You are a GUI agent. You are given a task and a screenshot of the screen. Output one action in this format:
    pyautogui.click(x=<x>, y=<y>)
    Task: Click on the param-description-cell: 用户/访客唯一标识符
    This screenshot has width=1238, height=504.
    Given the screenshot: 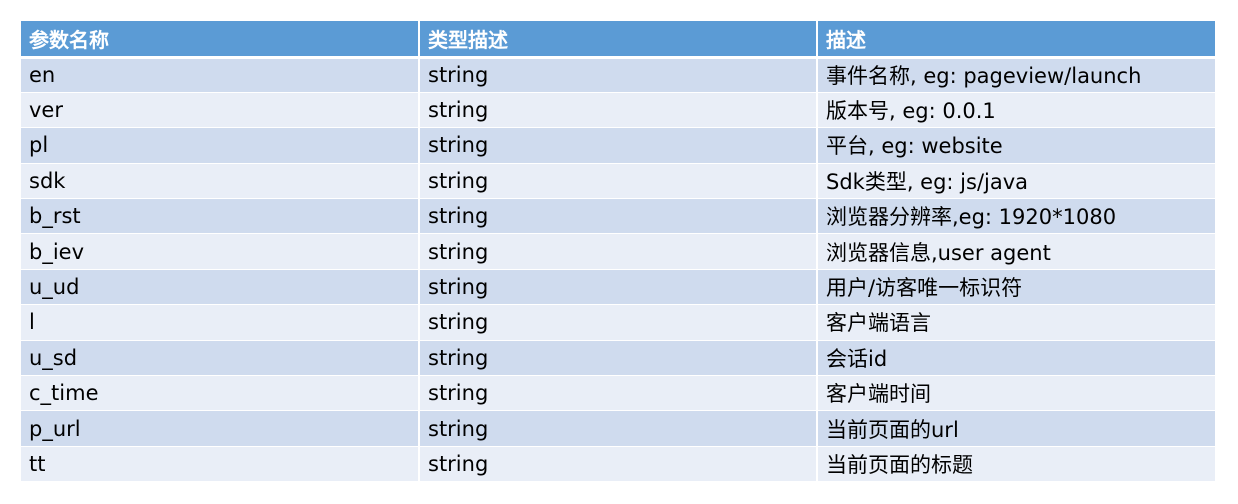 What is the action you would take?
    pyautogui.click(x=1016, y=287)
    